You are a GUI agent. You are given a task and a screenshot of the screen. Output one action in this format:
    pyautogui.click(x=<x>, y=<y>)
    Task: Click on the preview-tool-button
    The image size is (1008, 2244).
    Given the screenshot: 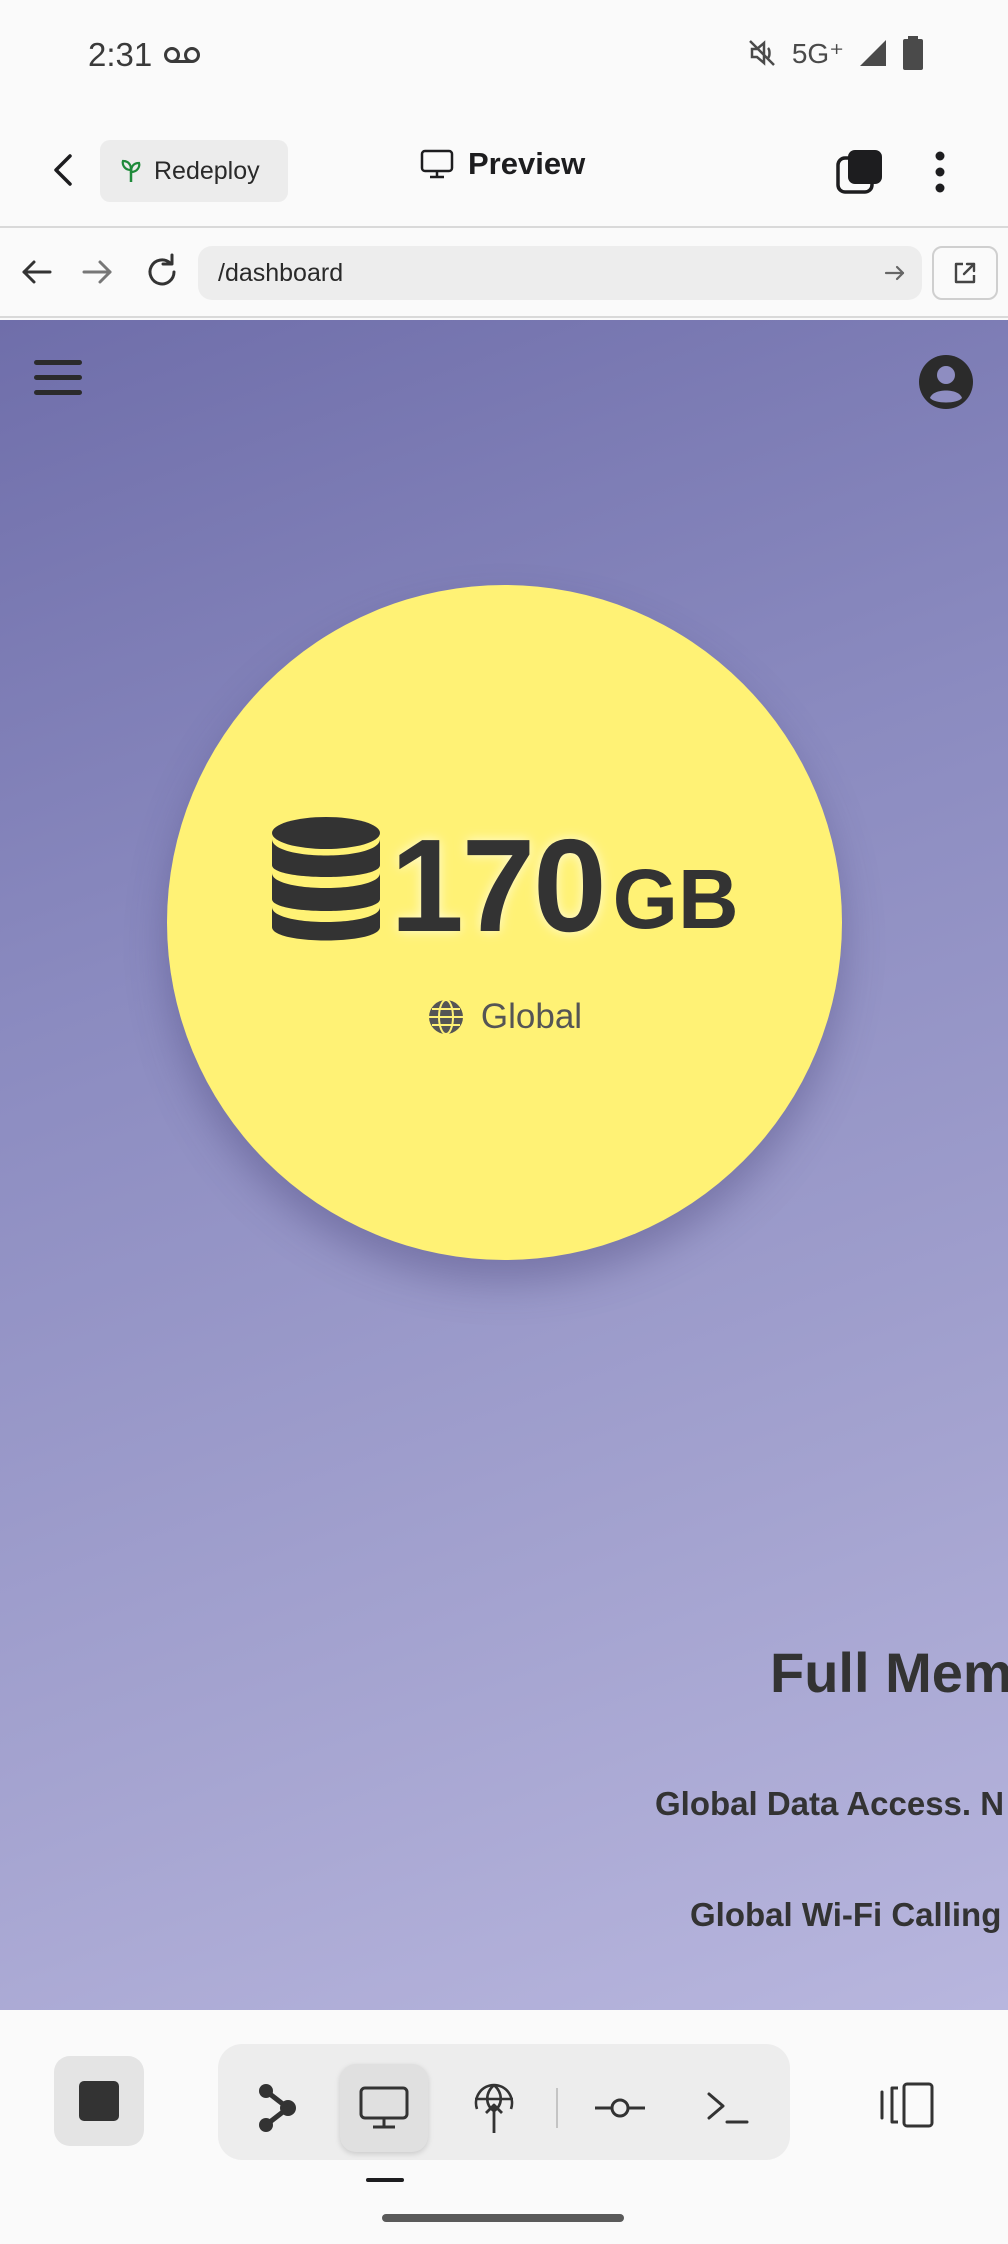 What is the action you would take?
    pyautogui.click(x=384, y=2108)
    